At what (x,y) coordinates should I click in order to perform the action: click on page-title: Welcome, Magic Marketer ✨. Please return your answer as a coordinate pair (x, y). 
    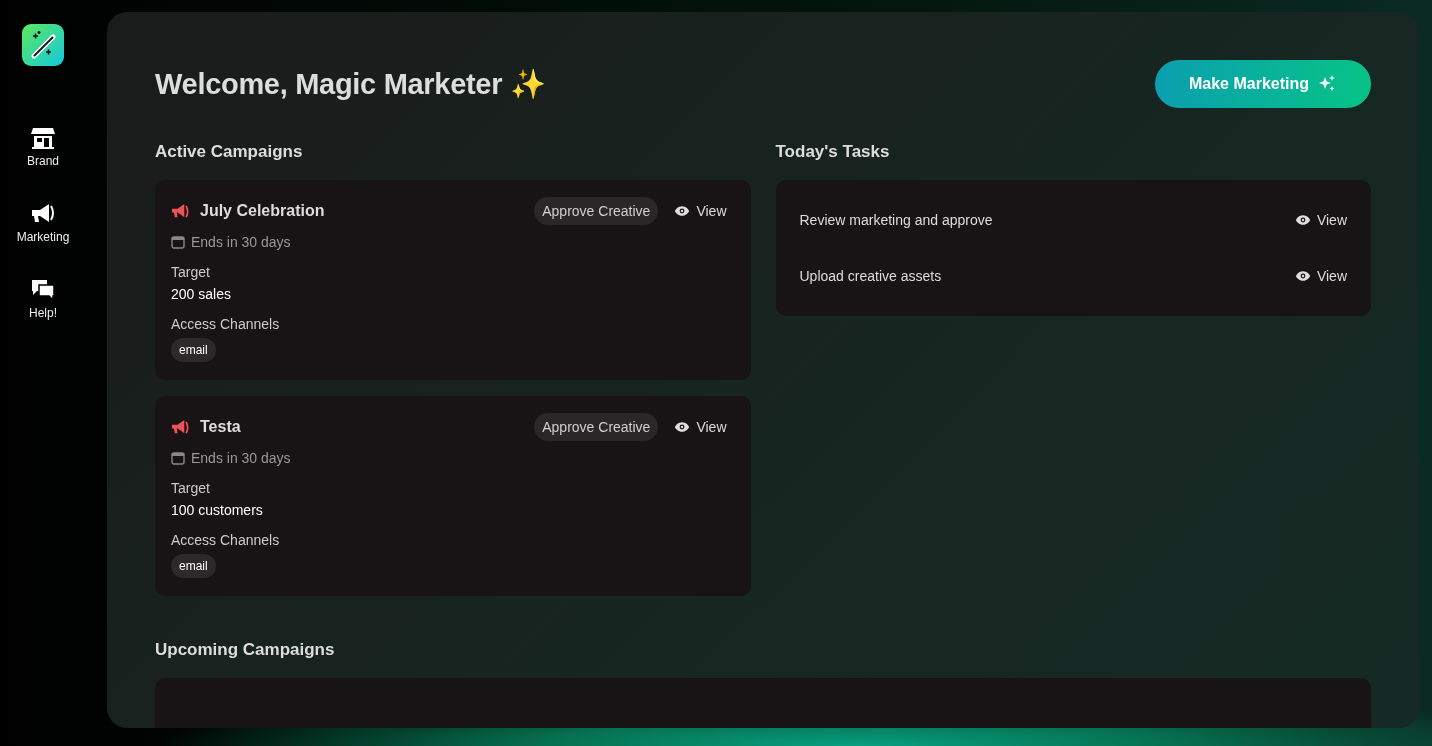
    Looking at the image, I should click on (350, 84).